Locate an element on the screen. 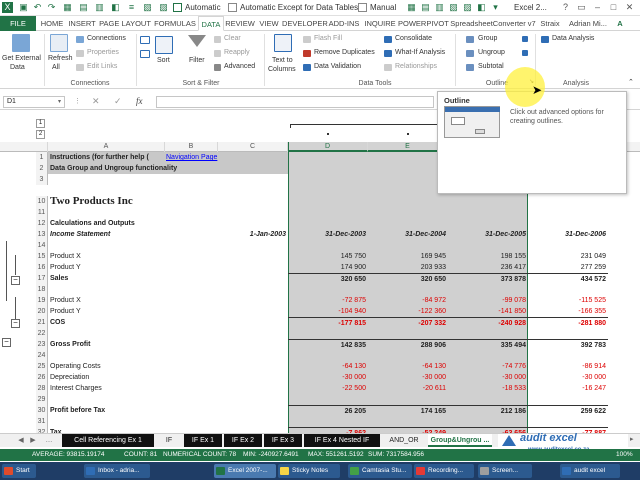 This screenshot has height=480, width=640. column-header-c: C is located at coordinates (253, 147).